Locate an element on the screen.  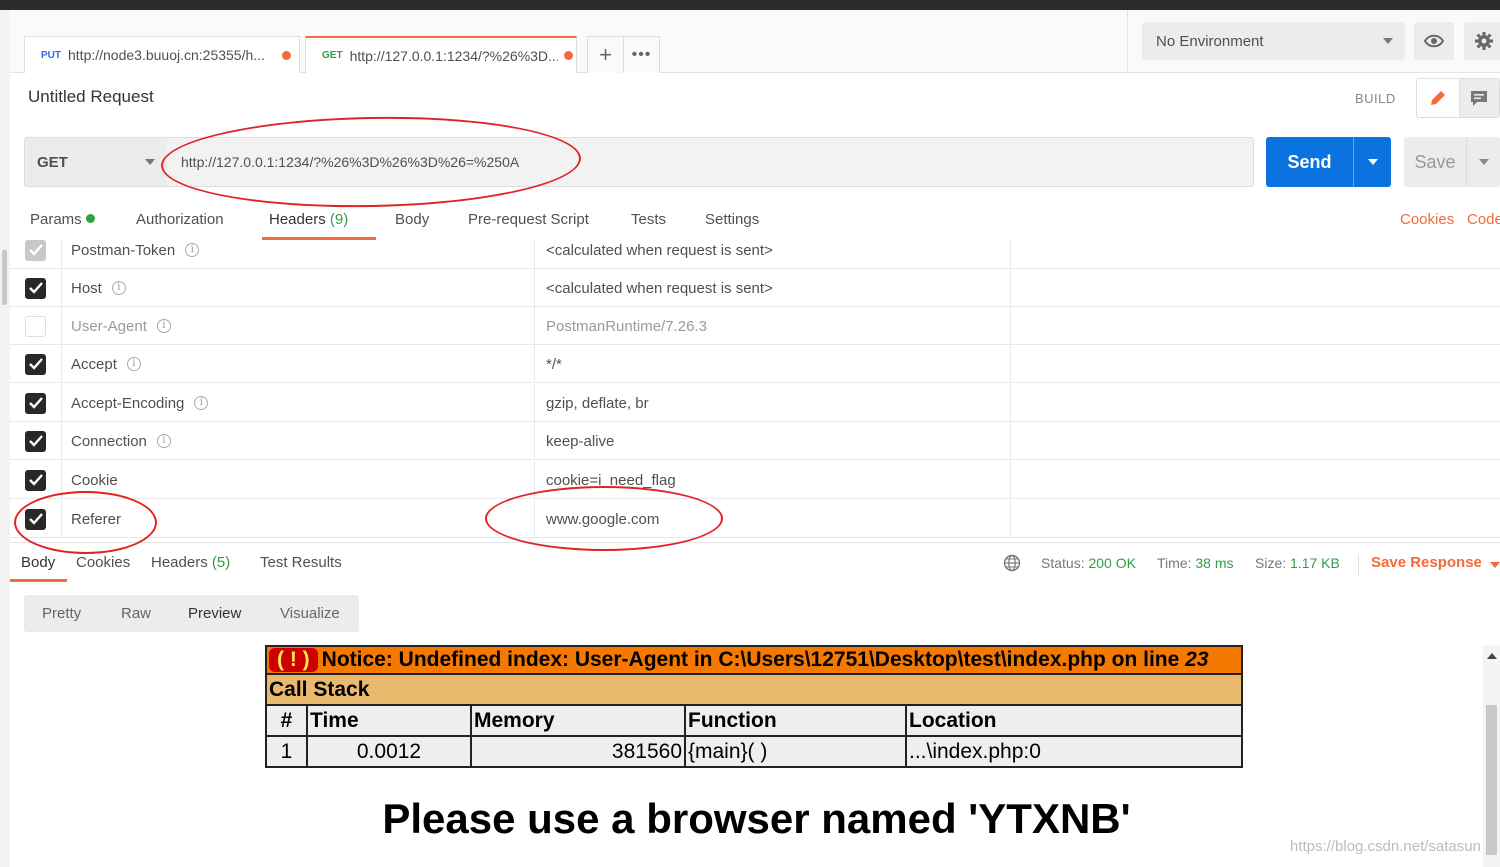
preview-scrollbar is located at coordinates (1491, 756).